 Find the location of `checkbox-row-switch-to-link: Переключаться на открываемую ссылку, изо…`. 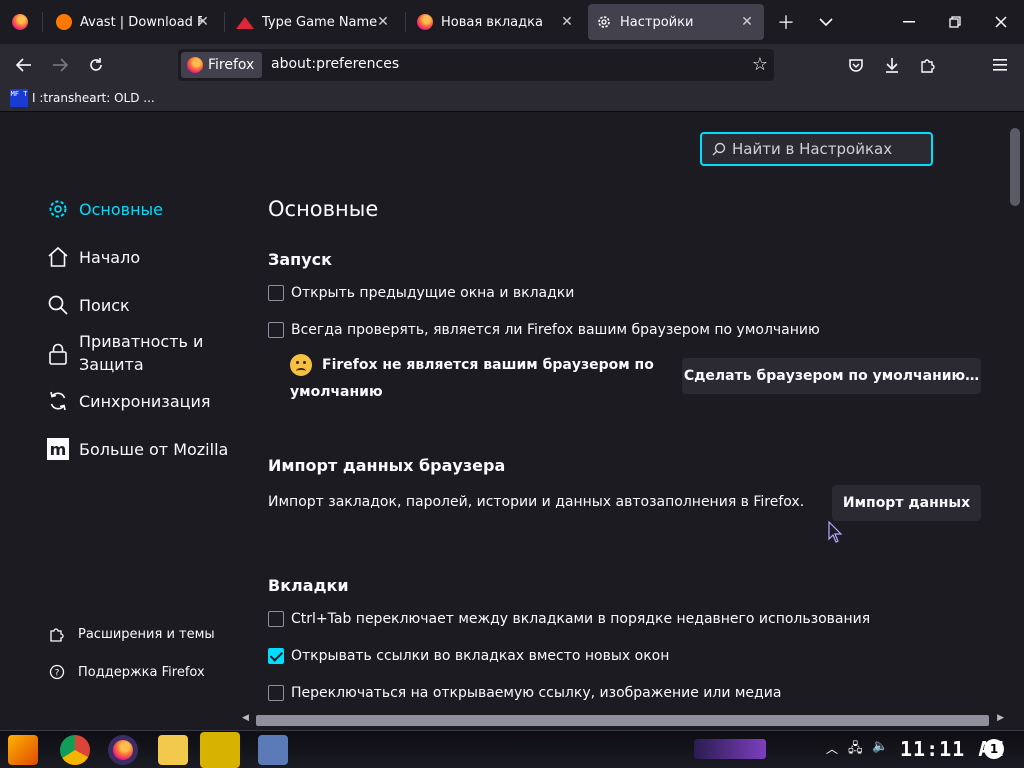

checkbox-row-switch-to-link: Переключаться на открываемую ссылку, изо… is located at coordinates (524, 693).